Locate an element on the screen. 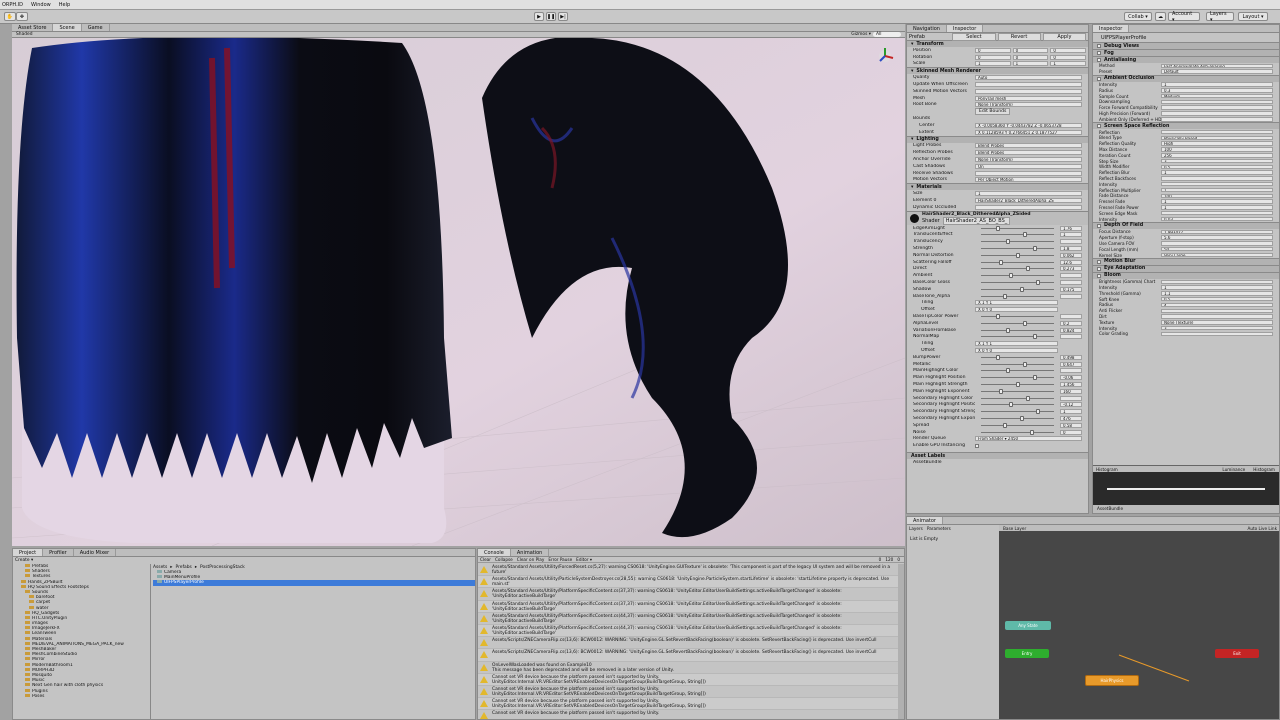  tab-animator: Animator is located at coordinates (925, 520).